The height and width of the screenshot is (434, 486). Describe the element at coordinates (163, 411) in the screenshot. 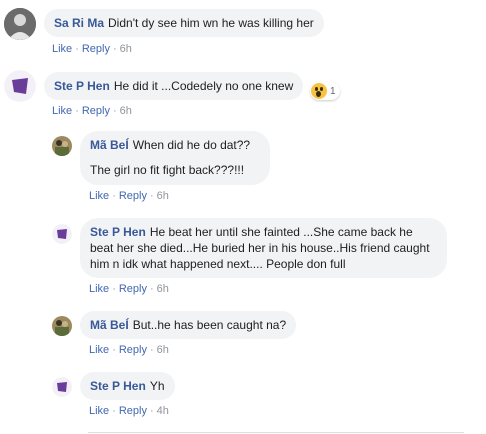

I see `timestamp: 4h` at that location.